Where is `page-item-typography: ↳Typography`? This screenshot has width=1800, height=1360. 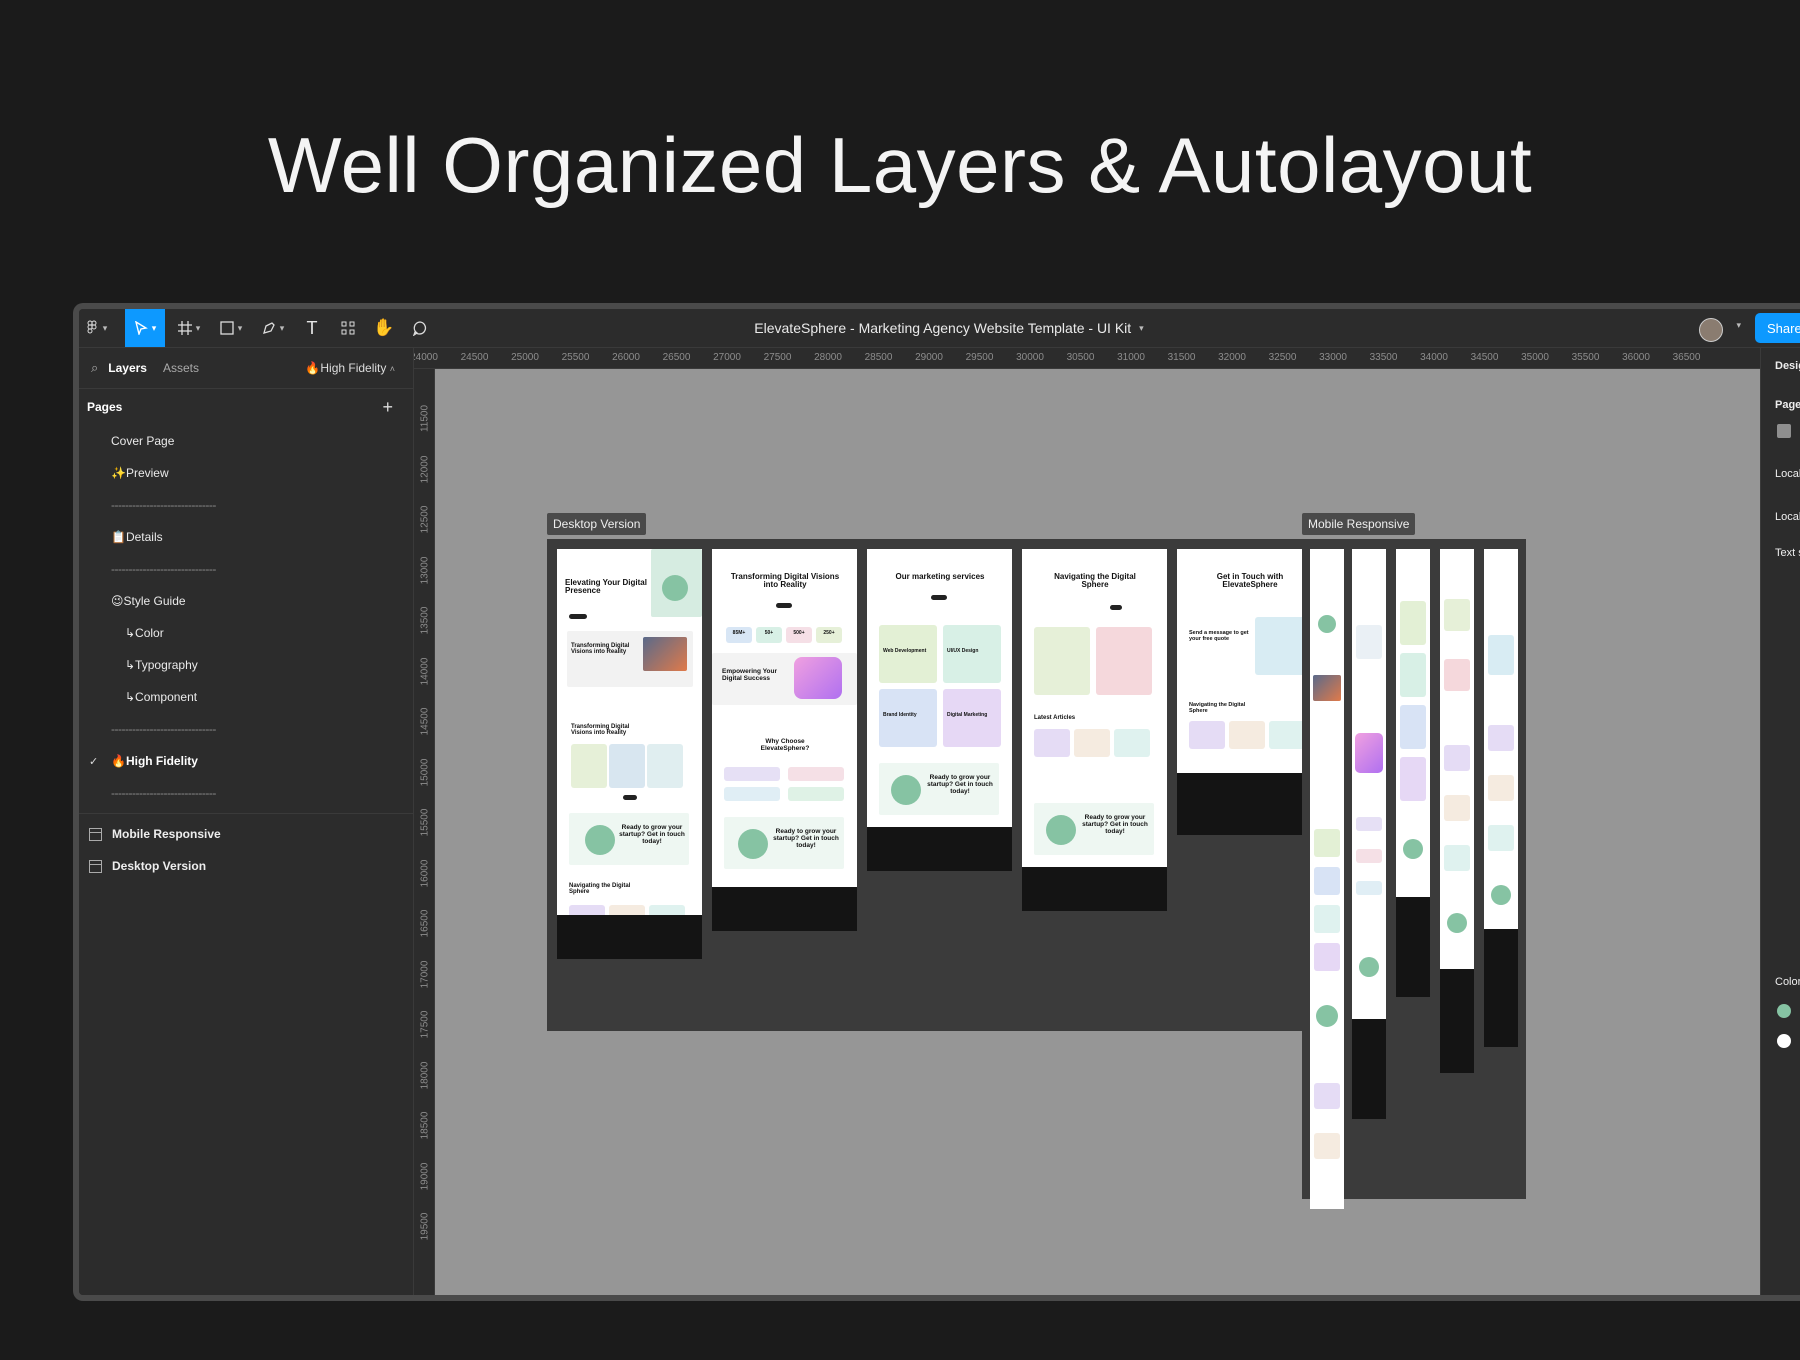
page-item-typography: ↳Typography is located at coordinates (246, 665).